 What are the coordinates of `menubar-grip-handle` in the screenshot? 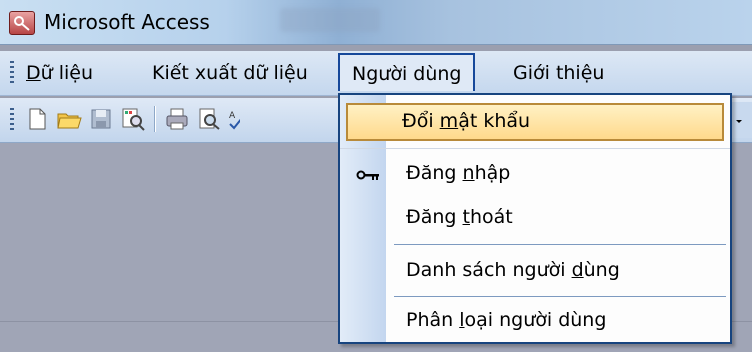 It's located at (12, 73).